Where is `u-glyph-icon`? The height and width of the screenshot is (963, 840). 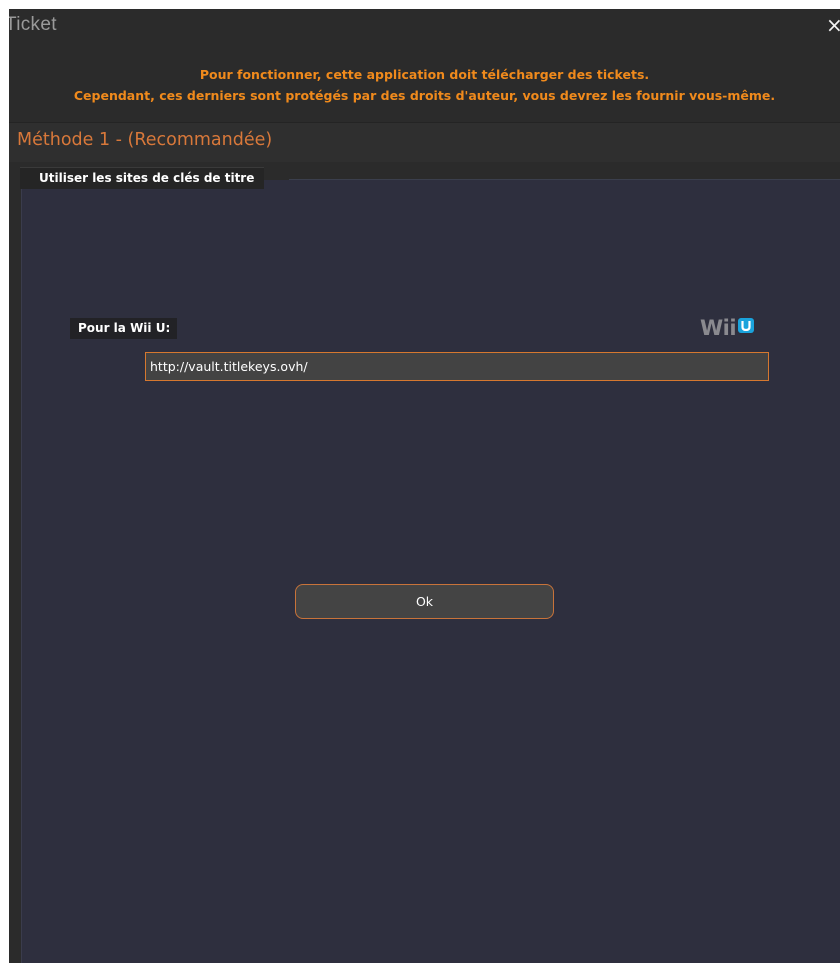 u-glyph-icon is located at coordinates (746, 325).